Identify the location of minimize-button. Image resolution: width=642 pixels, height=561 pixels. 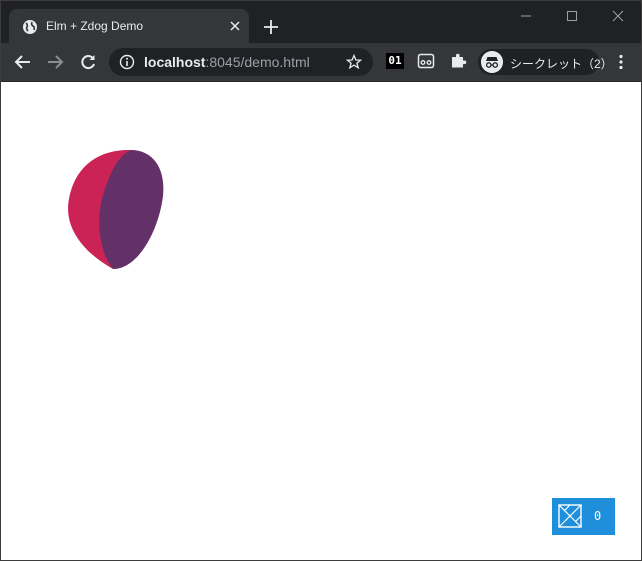
(526, 16).